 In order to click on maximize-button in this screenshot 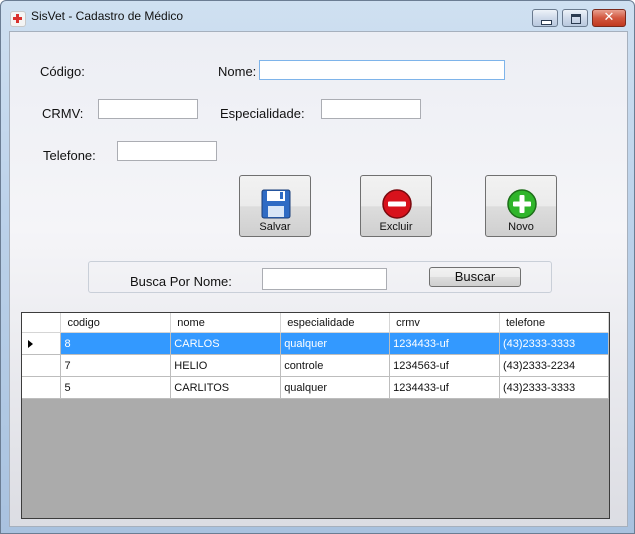, I will do `click(575, 18)`.